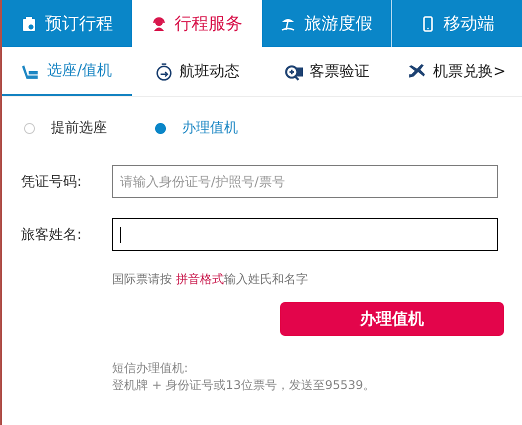 The width and height of the screenshot is (522, 425). I want to click on main-tab: 移动端, so click(456, 23).